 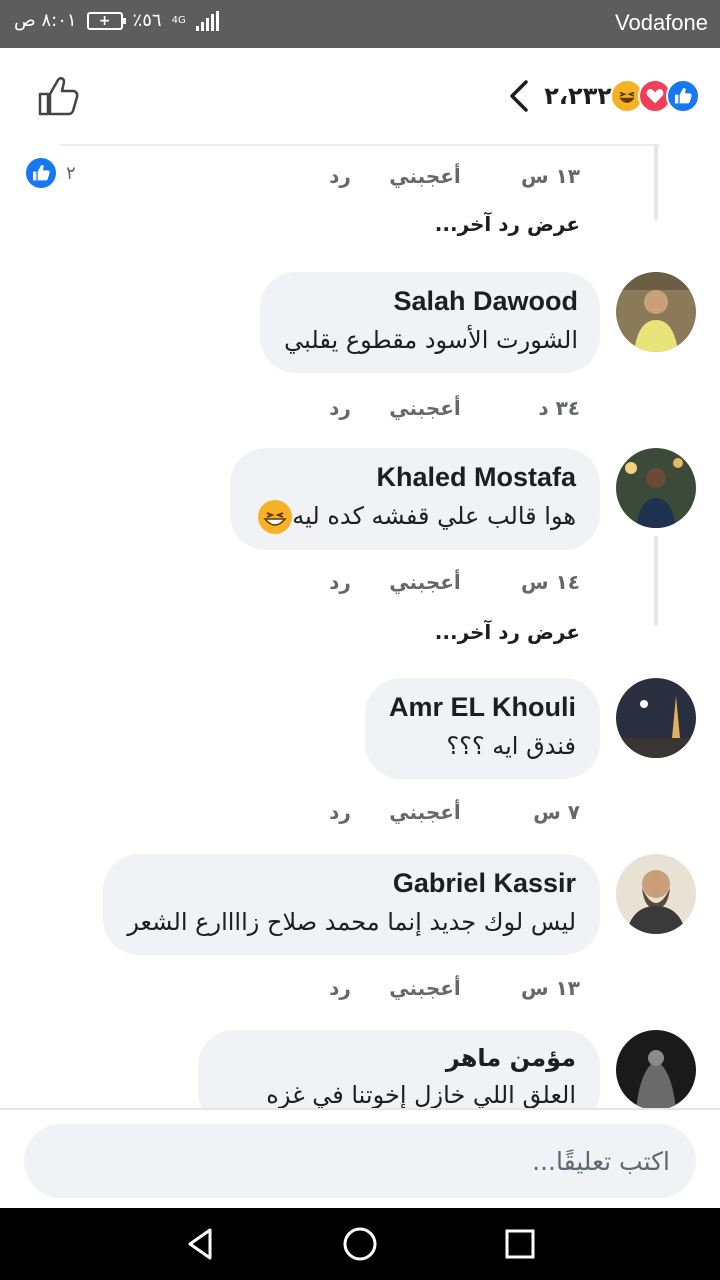 I want to click on reaction-count: ٢, so click(x=71, y=173).